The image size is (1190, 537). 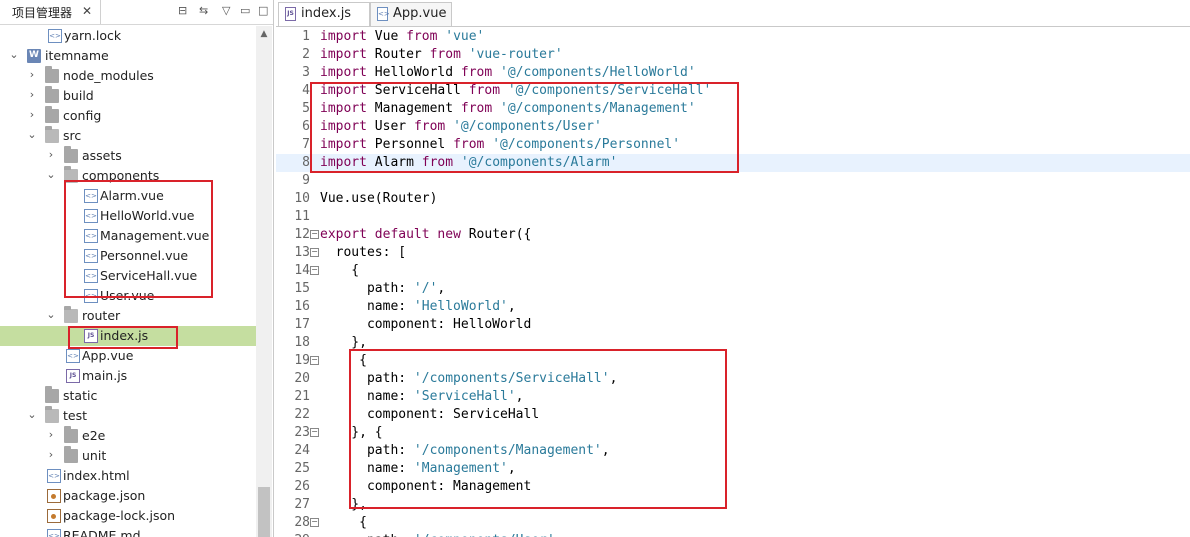 I want to click on code-line: 2 import Router from 'vue-router', so click(x=733, y=55).